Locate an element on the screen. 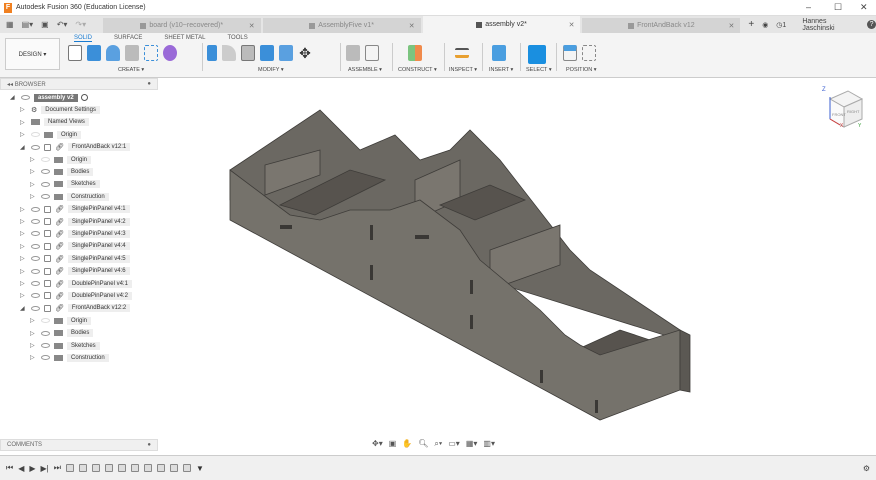 This screenshot has height=480, width=876. browser-pin-icon: ● is located at coordinates (149, 84).